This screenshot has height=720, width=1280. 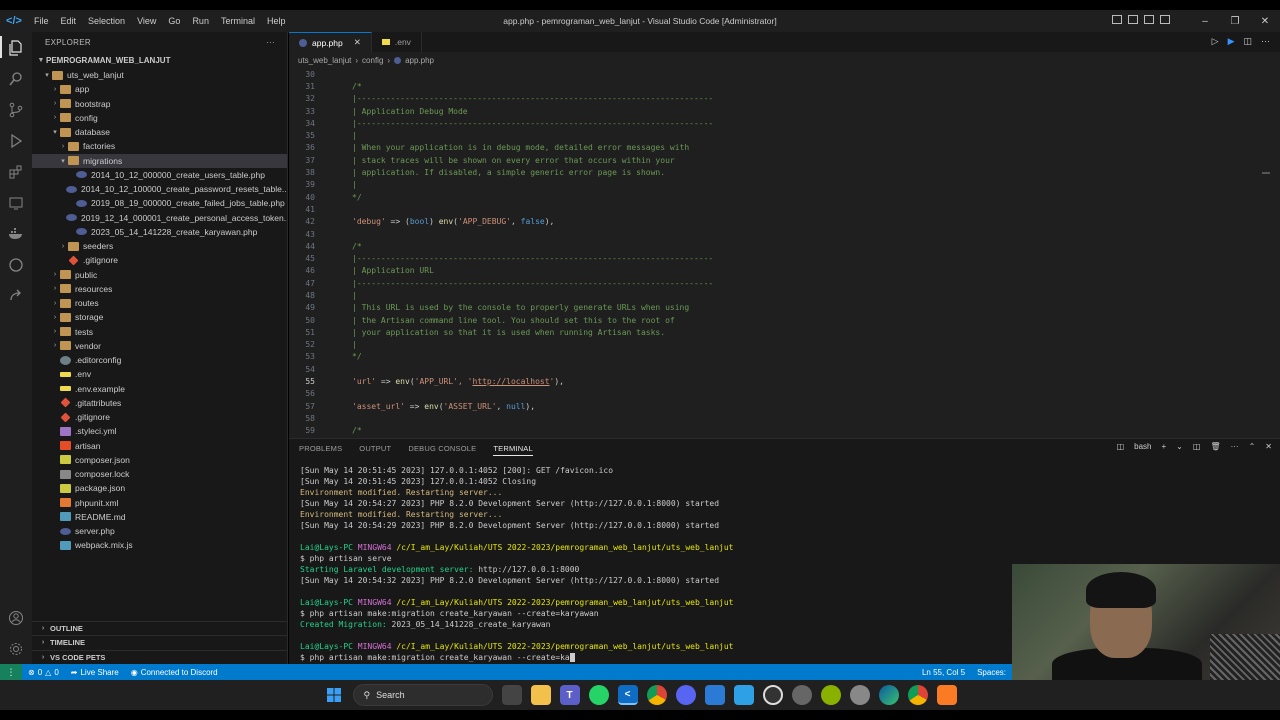 What do you see at coordinates (159, 232) in the screenshot?
I see `tree-file: 2023_05_14_141228_create_karyawan.php` at bounding box center [159, 232].